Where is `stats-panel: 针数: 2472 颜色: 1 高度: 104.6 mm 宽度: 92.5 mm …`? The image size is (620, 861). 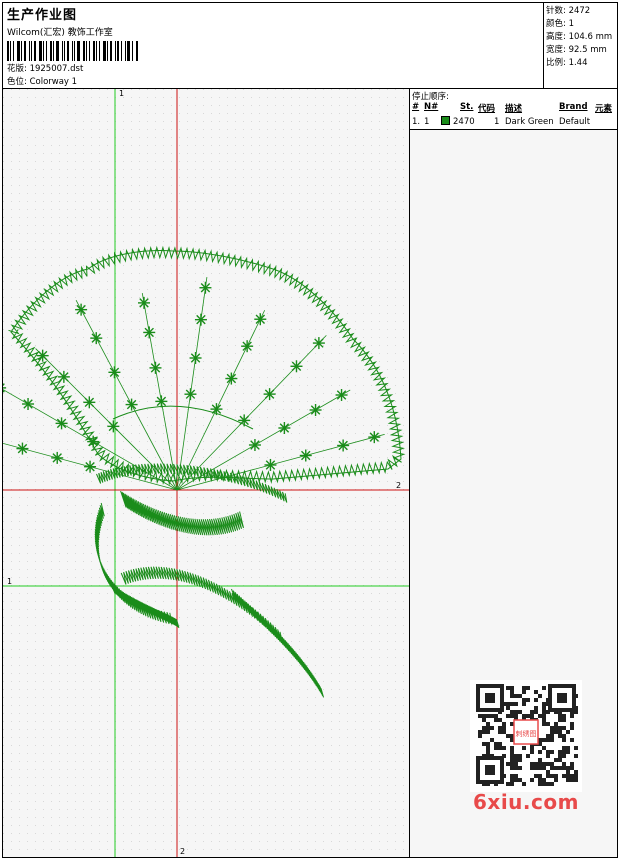 stats-panel: 针数: 2472 颜色: 1 高度: 104.6 mm 宽度: 92.5 mm … is located at coordinates (581, 46).